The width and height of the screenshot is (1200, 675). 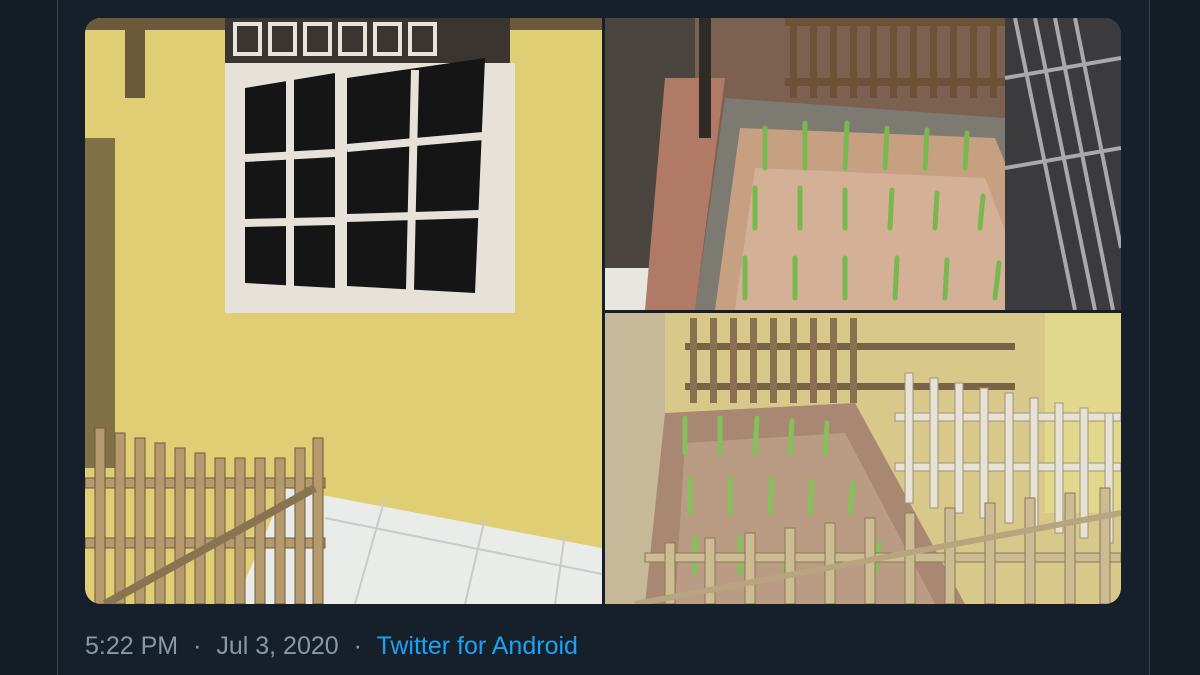 I want to click on right-sidebar-edge, so click(x=1174, y=337).